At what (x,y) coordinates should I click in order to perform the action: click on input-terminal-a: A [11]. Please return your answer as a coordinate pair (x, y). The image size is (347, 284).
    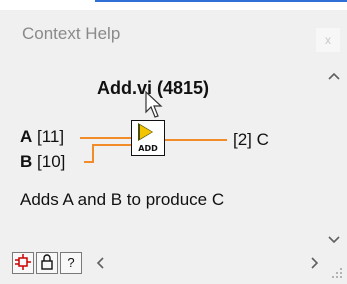
    Looking at the image, I should click on (42, 137).